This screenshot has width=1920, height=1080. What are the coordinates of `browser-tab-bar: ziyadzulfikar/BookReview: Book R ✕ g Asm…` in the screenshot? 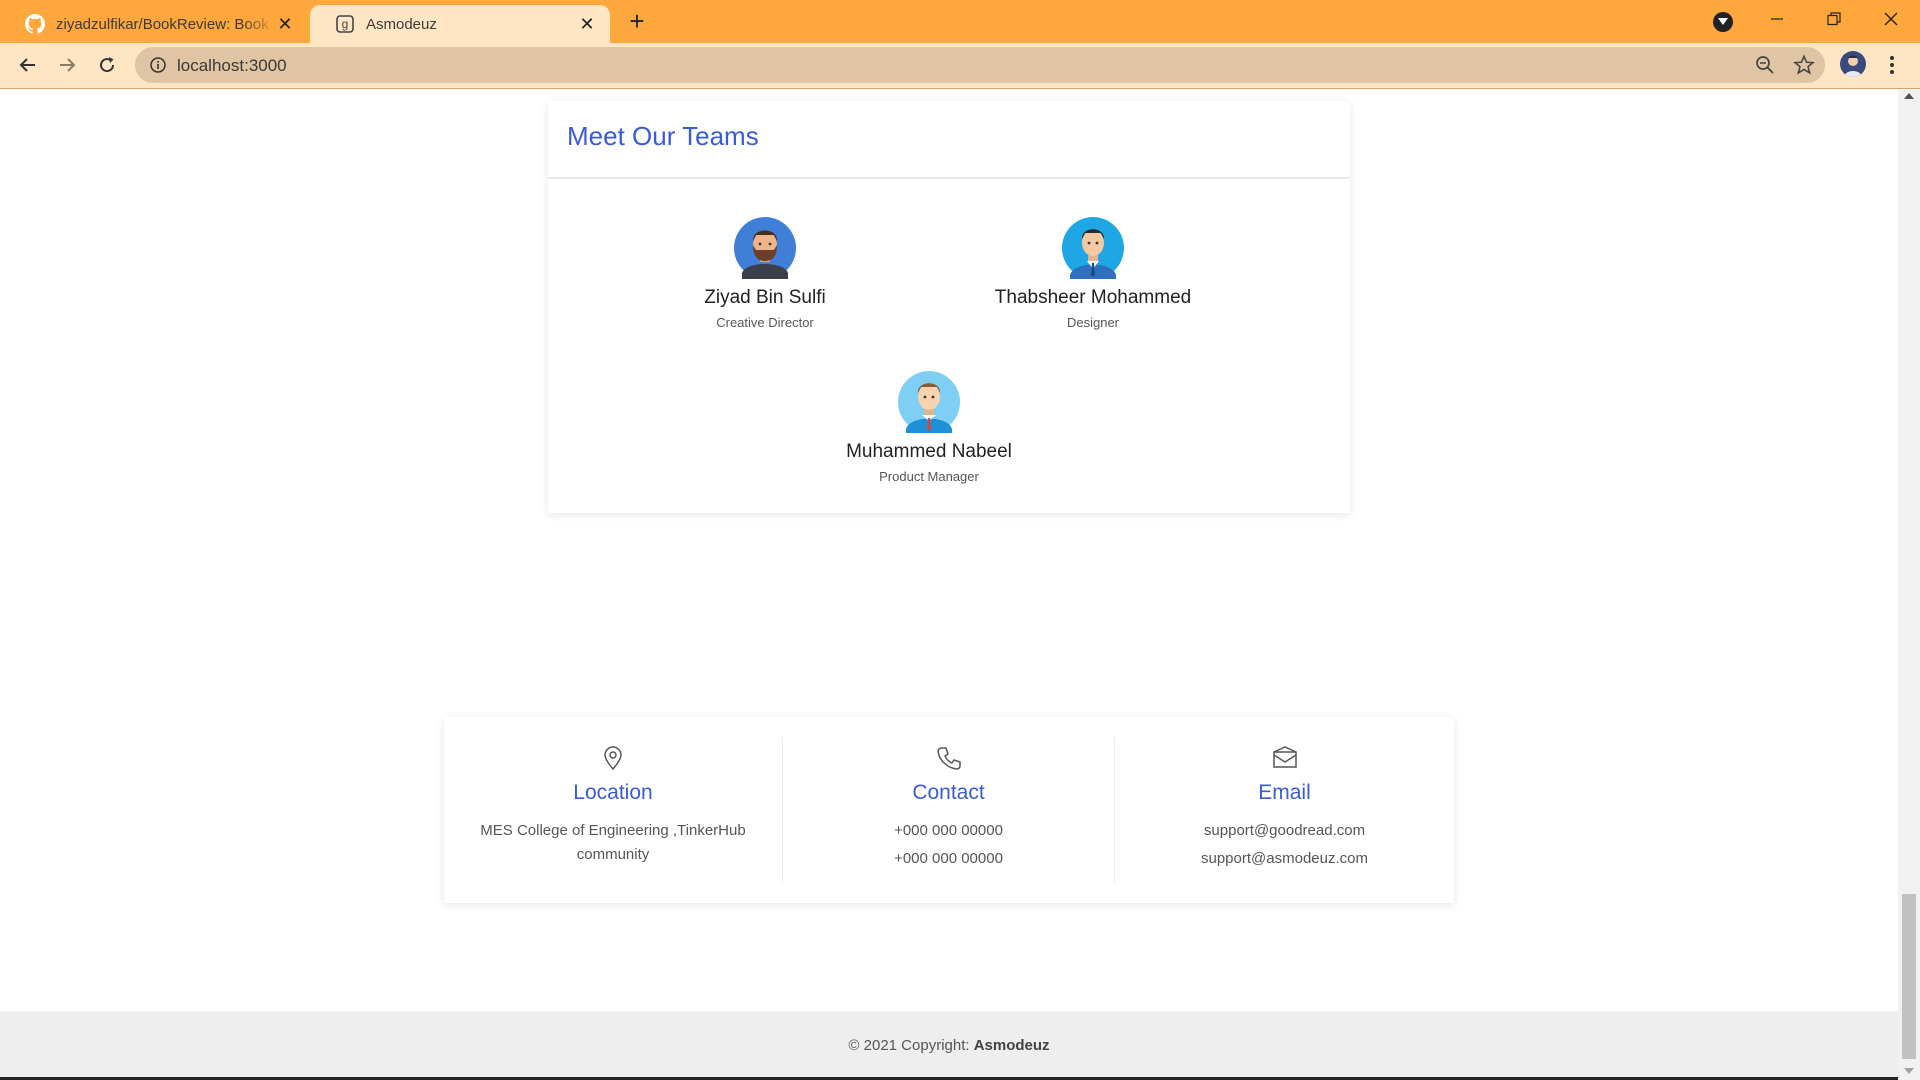 It's located at (960, 21).